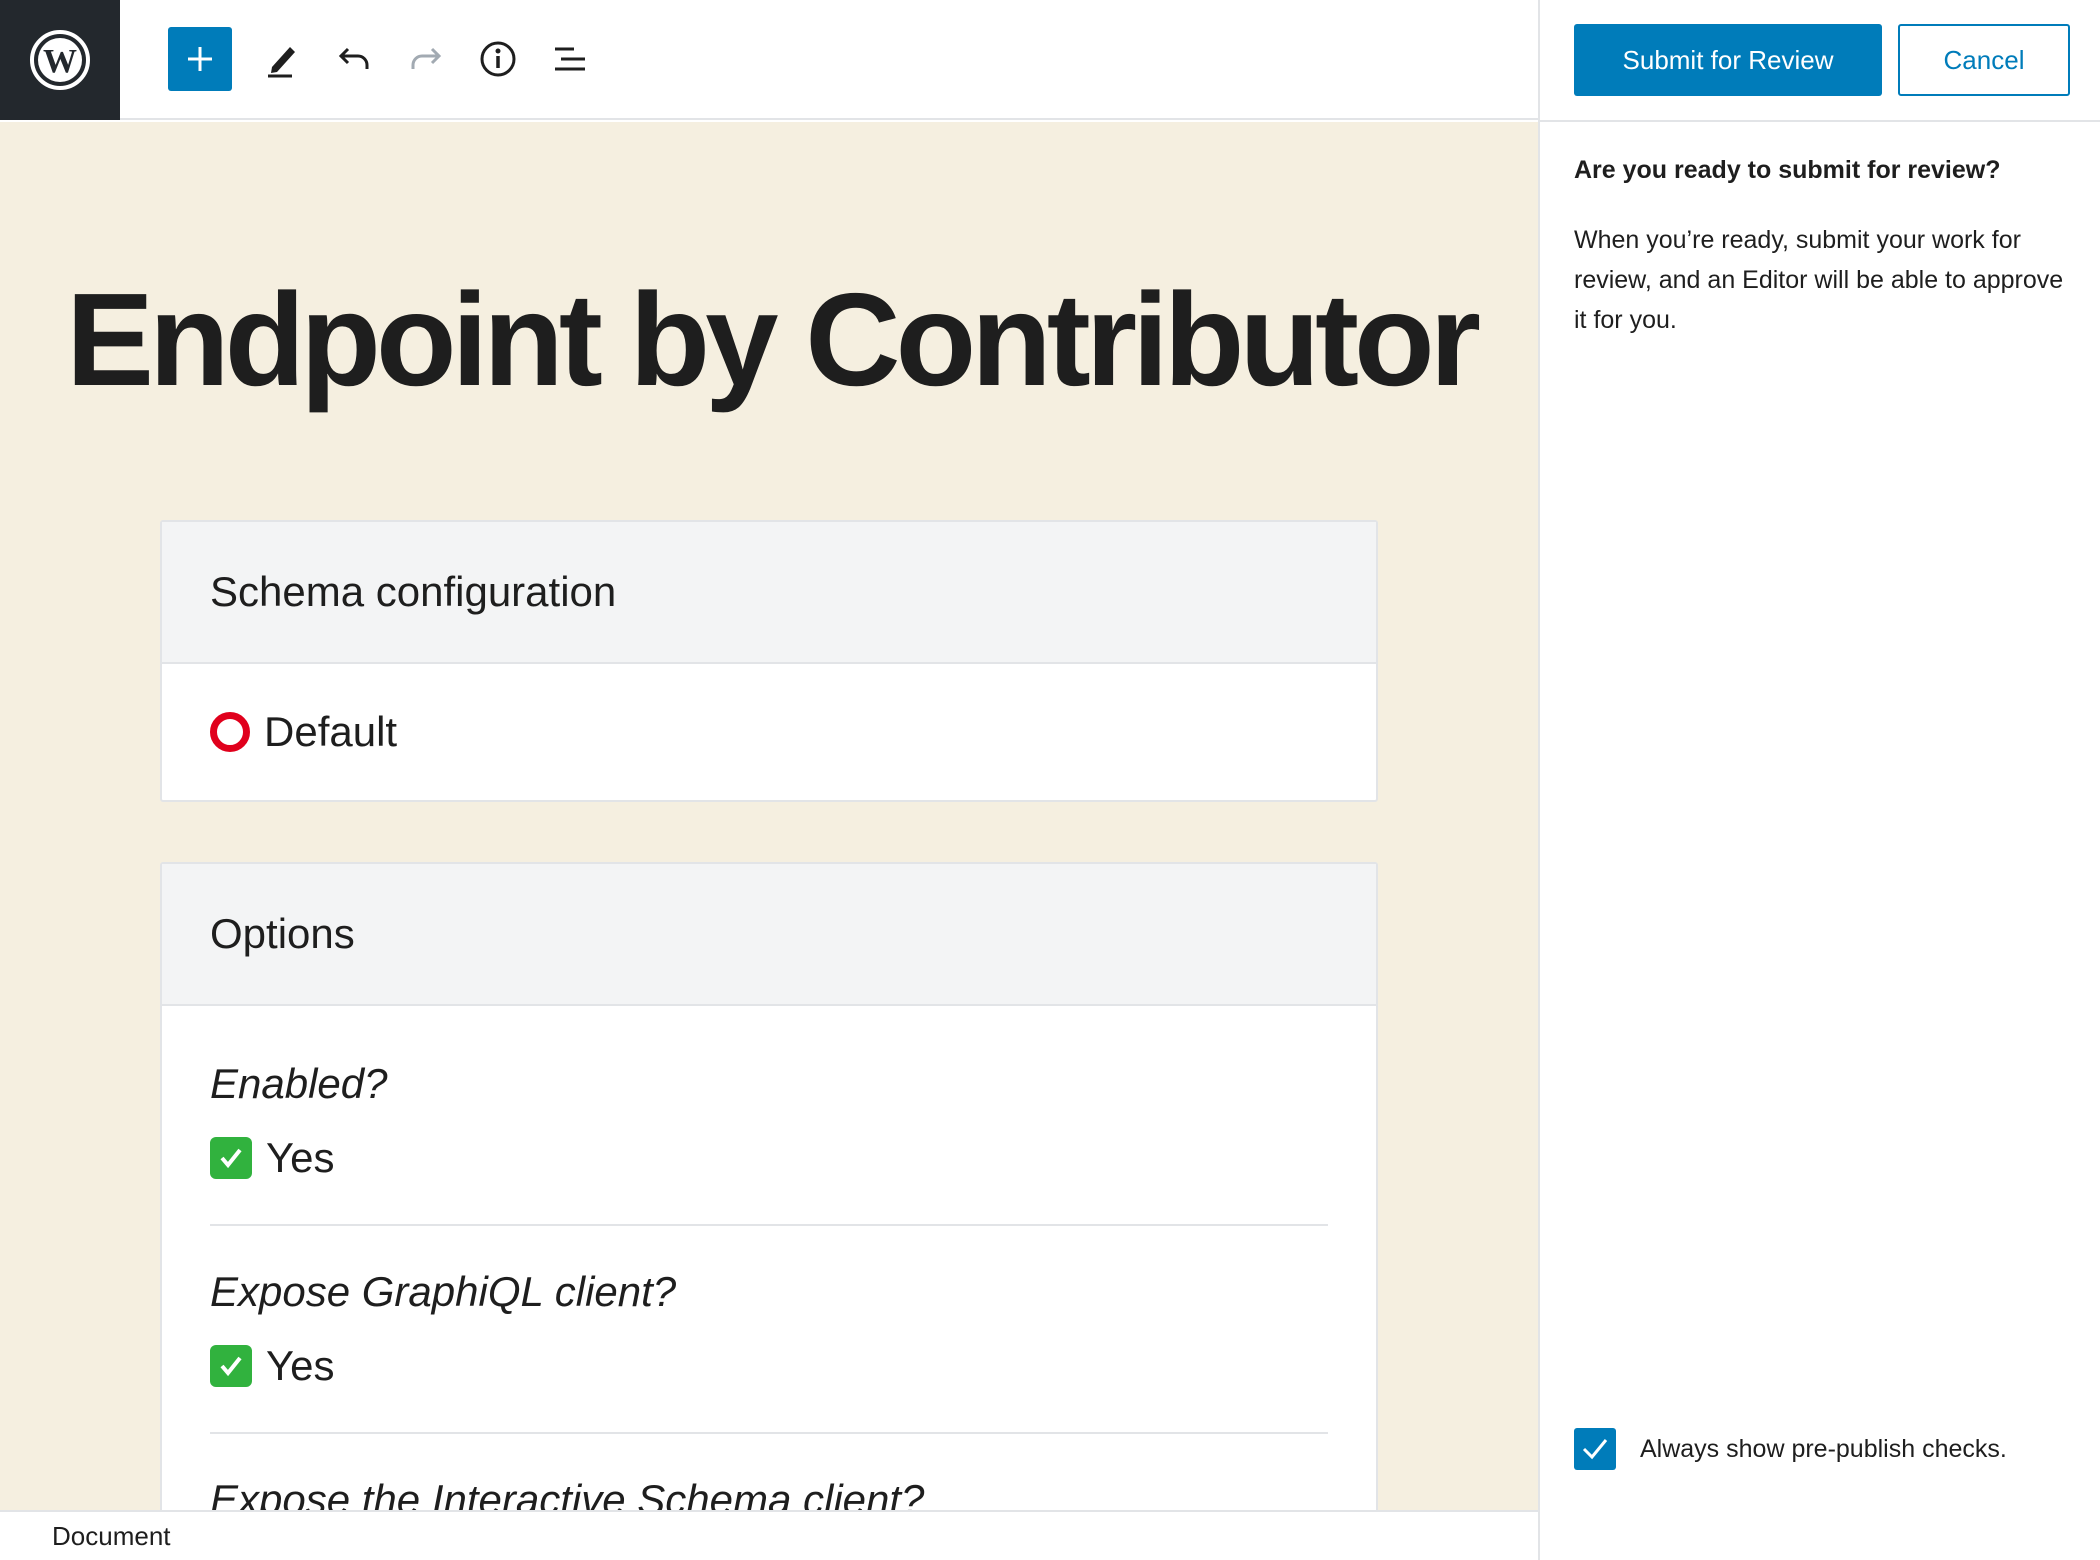  I want to click on checkbox, so click(1595, 1449).